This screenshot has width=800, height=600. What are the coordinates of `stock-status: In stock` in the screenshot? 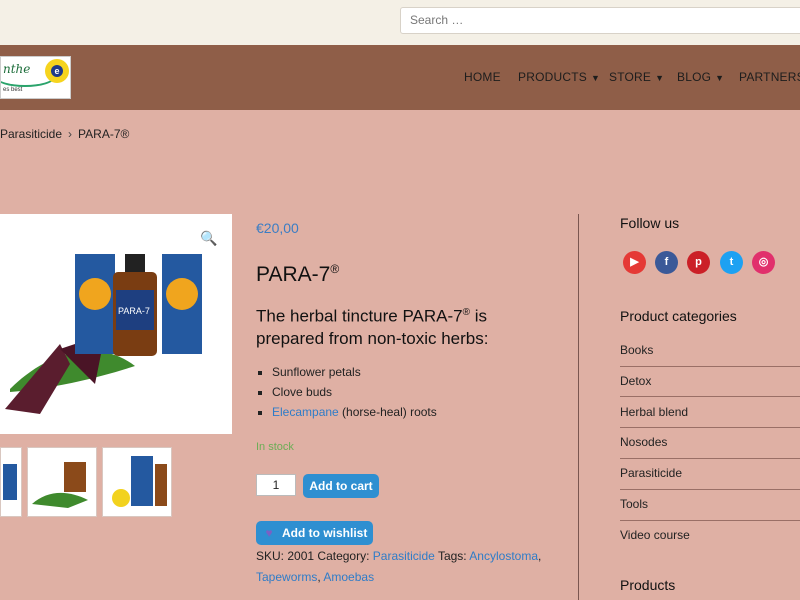 It's located at (275, 447).